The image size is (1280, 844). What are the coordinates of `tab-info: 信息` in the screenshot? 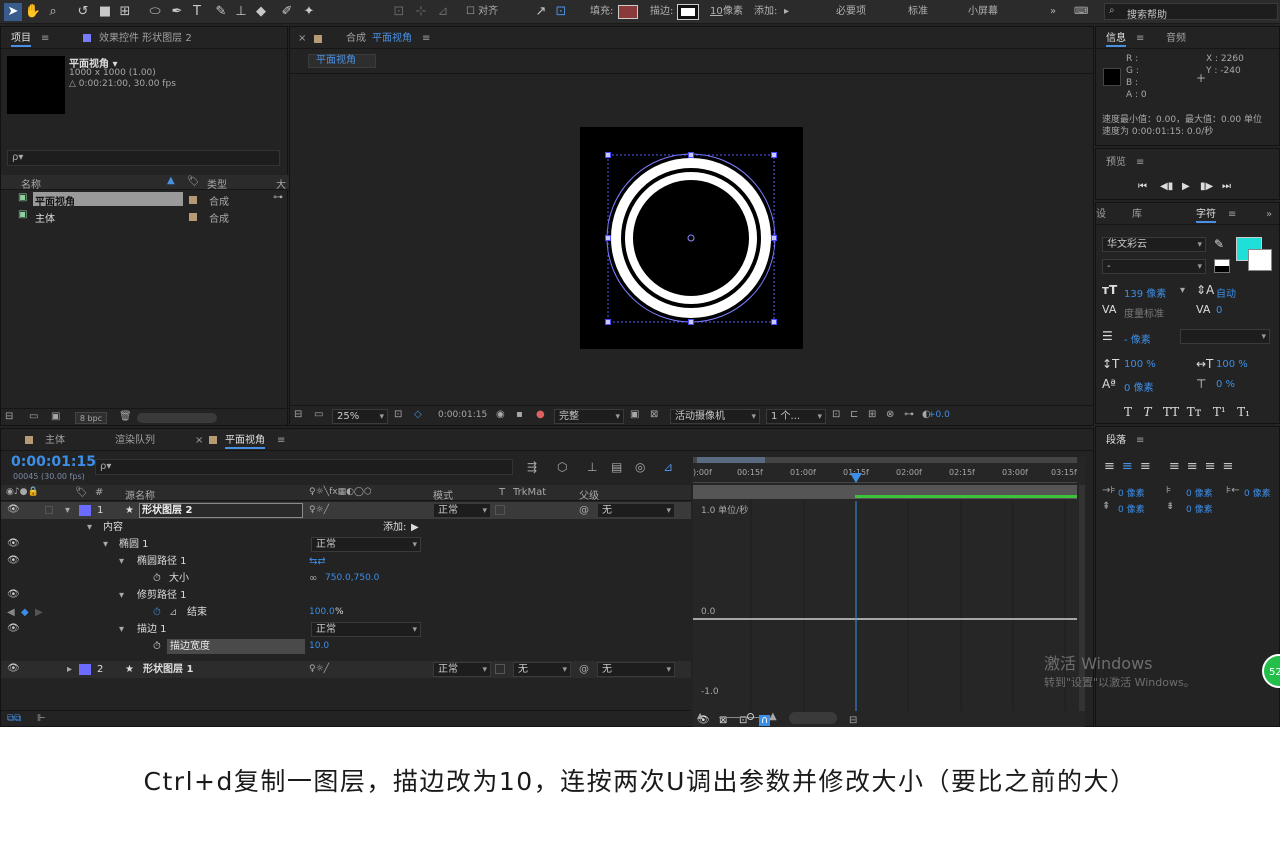 It's located at (1116, 39).